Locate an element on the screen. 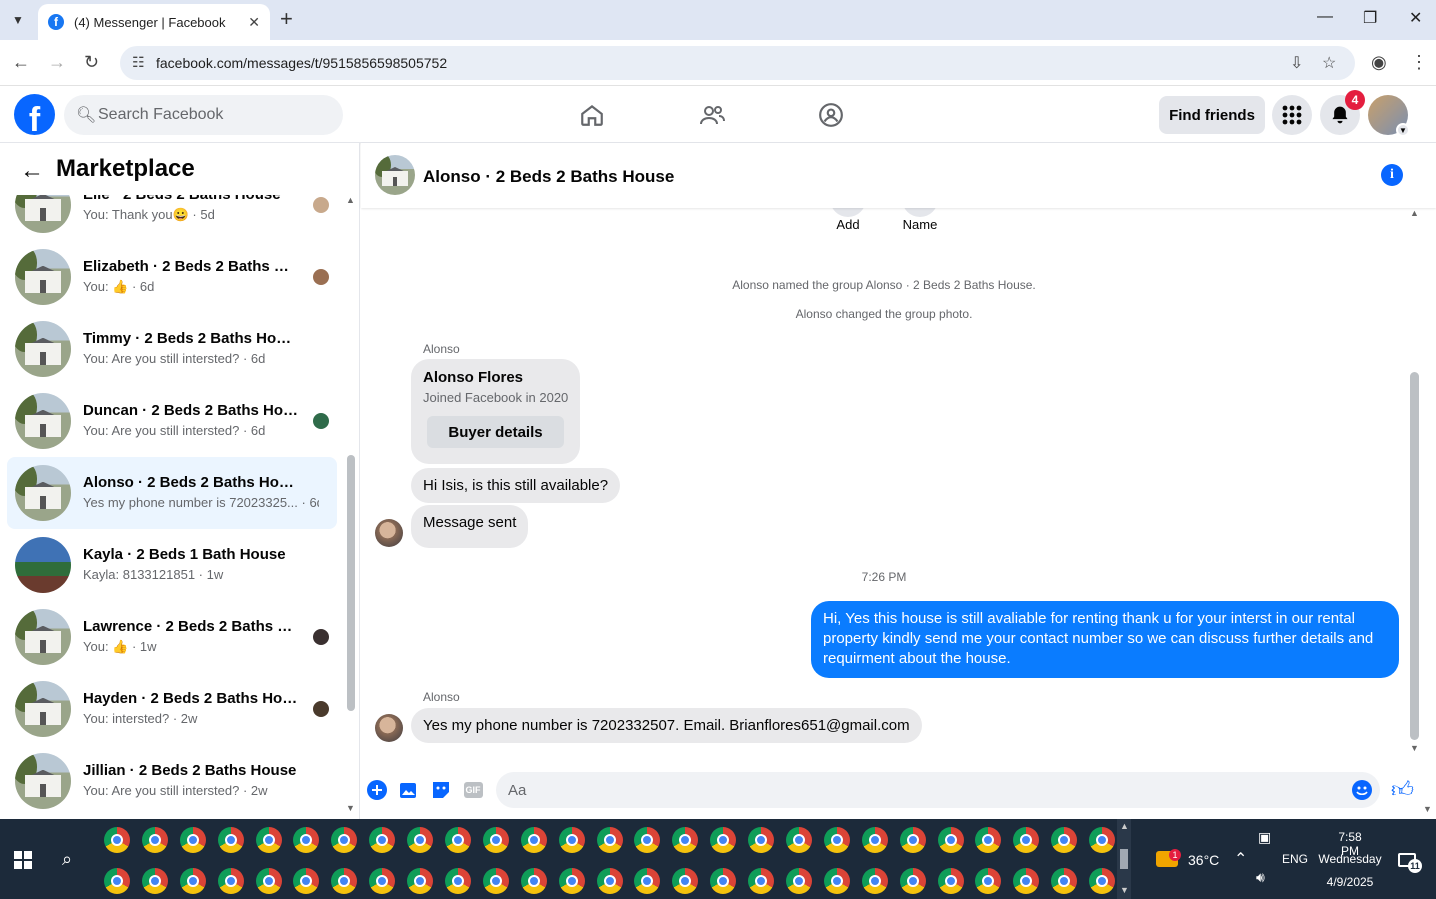 Image resolution: width=1436 pixels, height=899 pixels. taskbar-overflow-scrollbar: ▲ ▼ is located at coordinates (1124, 859).